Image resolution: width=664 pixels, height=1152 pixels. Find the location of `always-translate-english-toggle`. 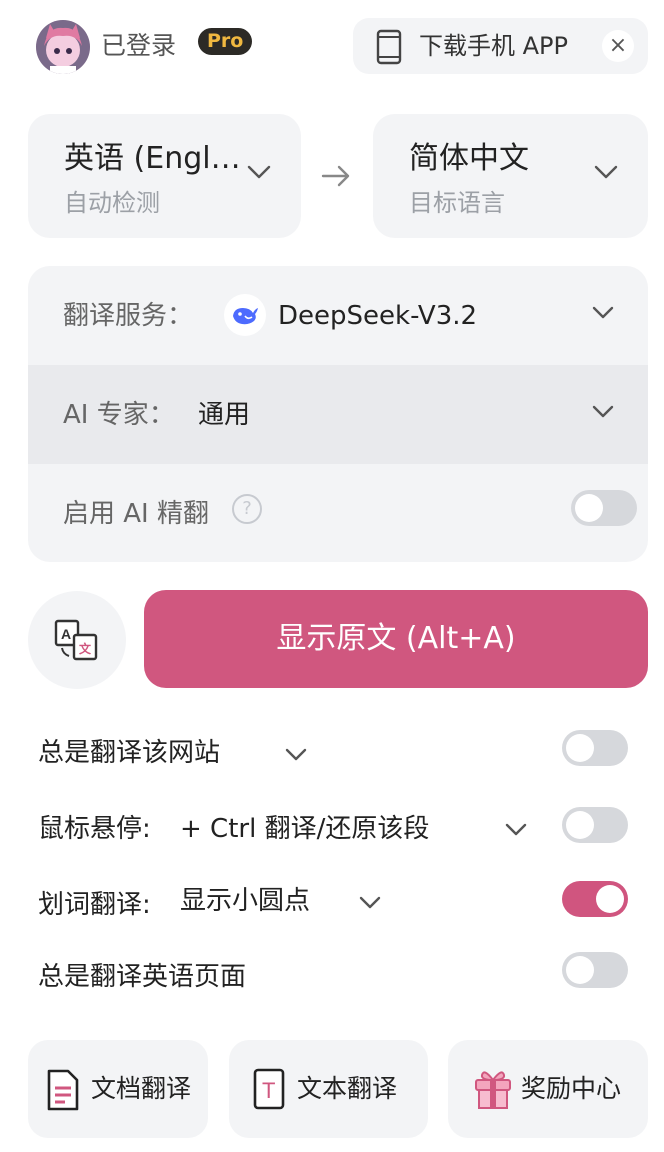

always-translate-english-toggle is located at coordinates (595, 970).